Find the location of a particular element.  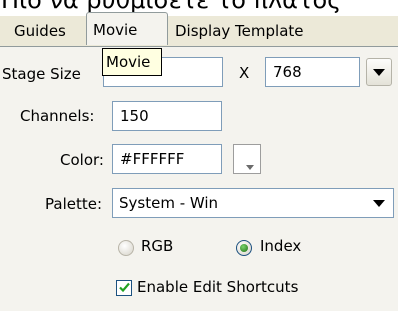

tab-guides: Guides is located at coordinates (40, 31).